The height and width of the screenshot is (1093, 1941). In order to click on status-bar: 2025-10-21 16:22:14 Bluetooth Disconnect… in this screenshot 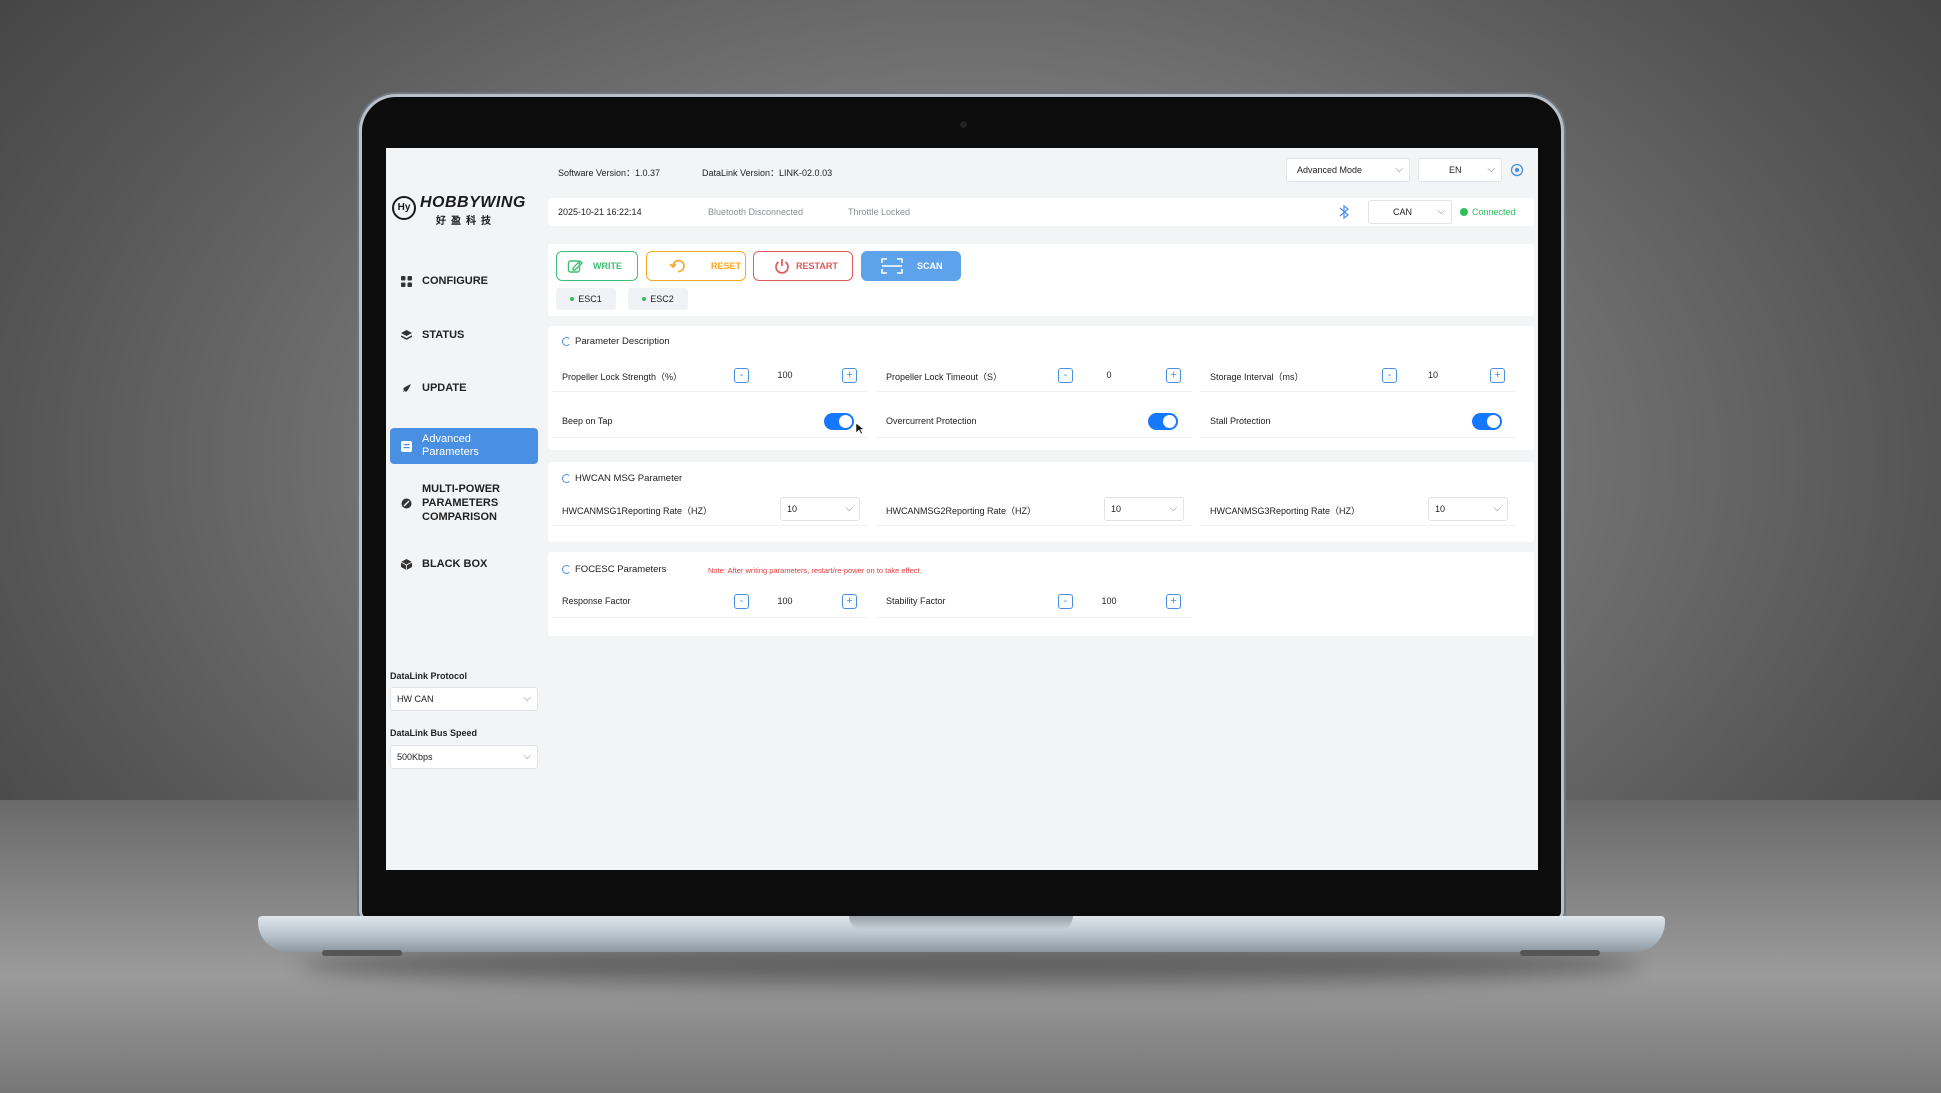, I will do `click(1041, 212)`.